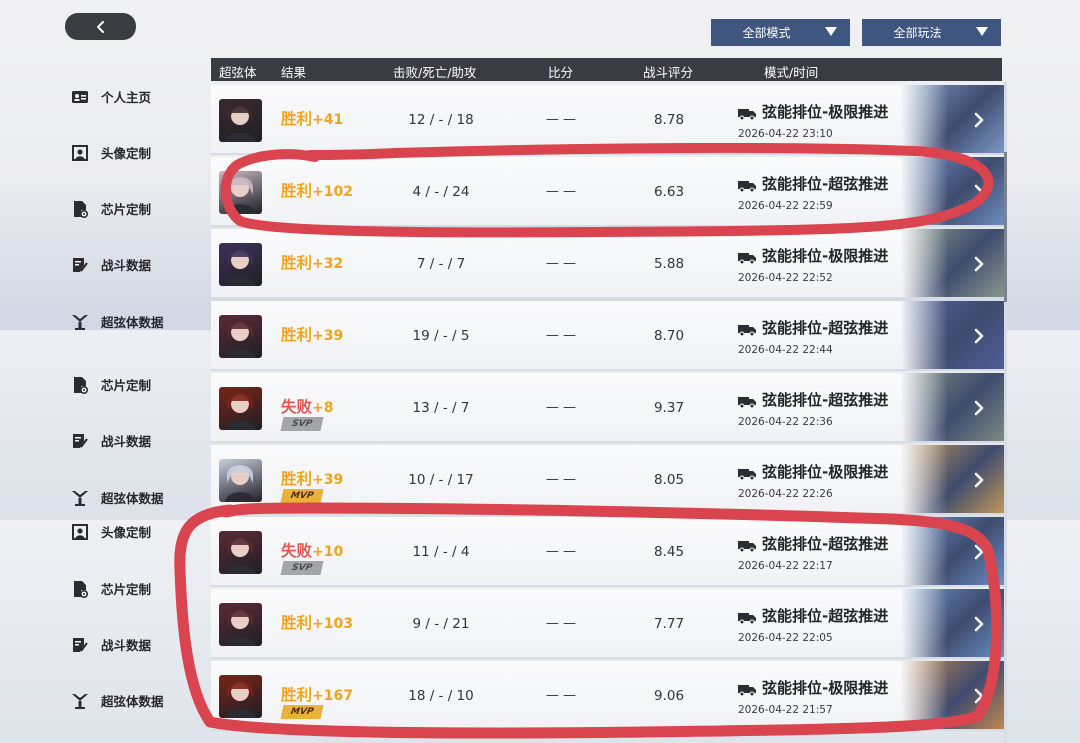 The width and height of the screenshot is (1080, 743). I want to click on match-result: 失败+8, so click(307, 406).